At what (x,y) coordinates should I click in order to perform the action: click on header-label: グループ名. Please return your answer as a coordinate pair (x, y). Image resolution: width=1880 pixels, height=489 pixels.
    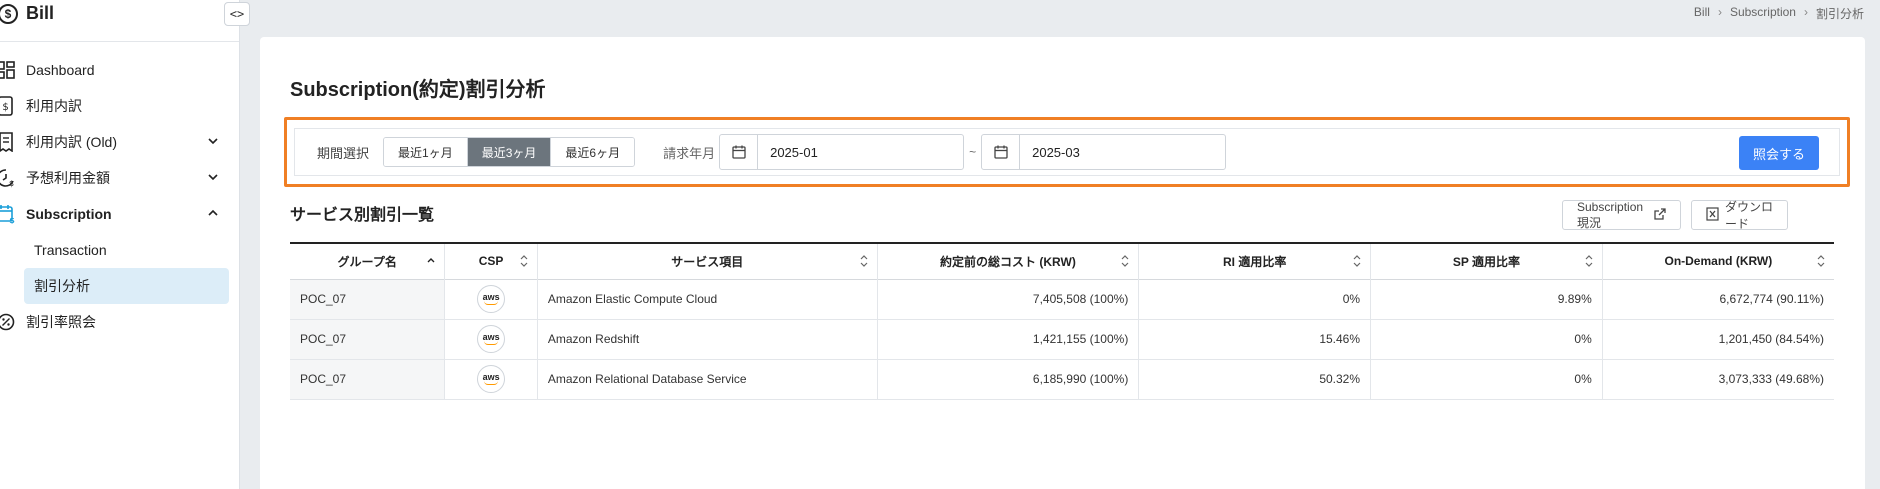
    Looking at the image, I should click on (367, 261).